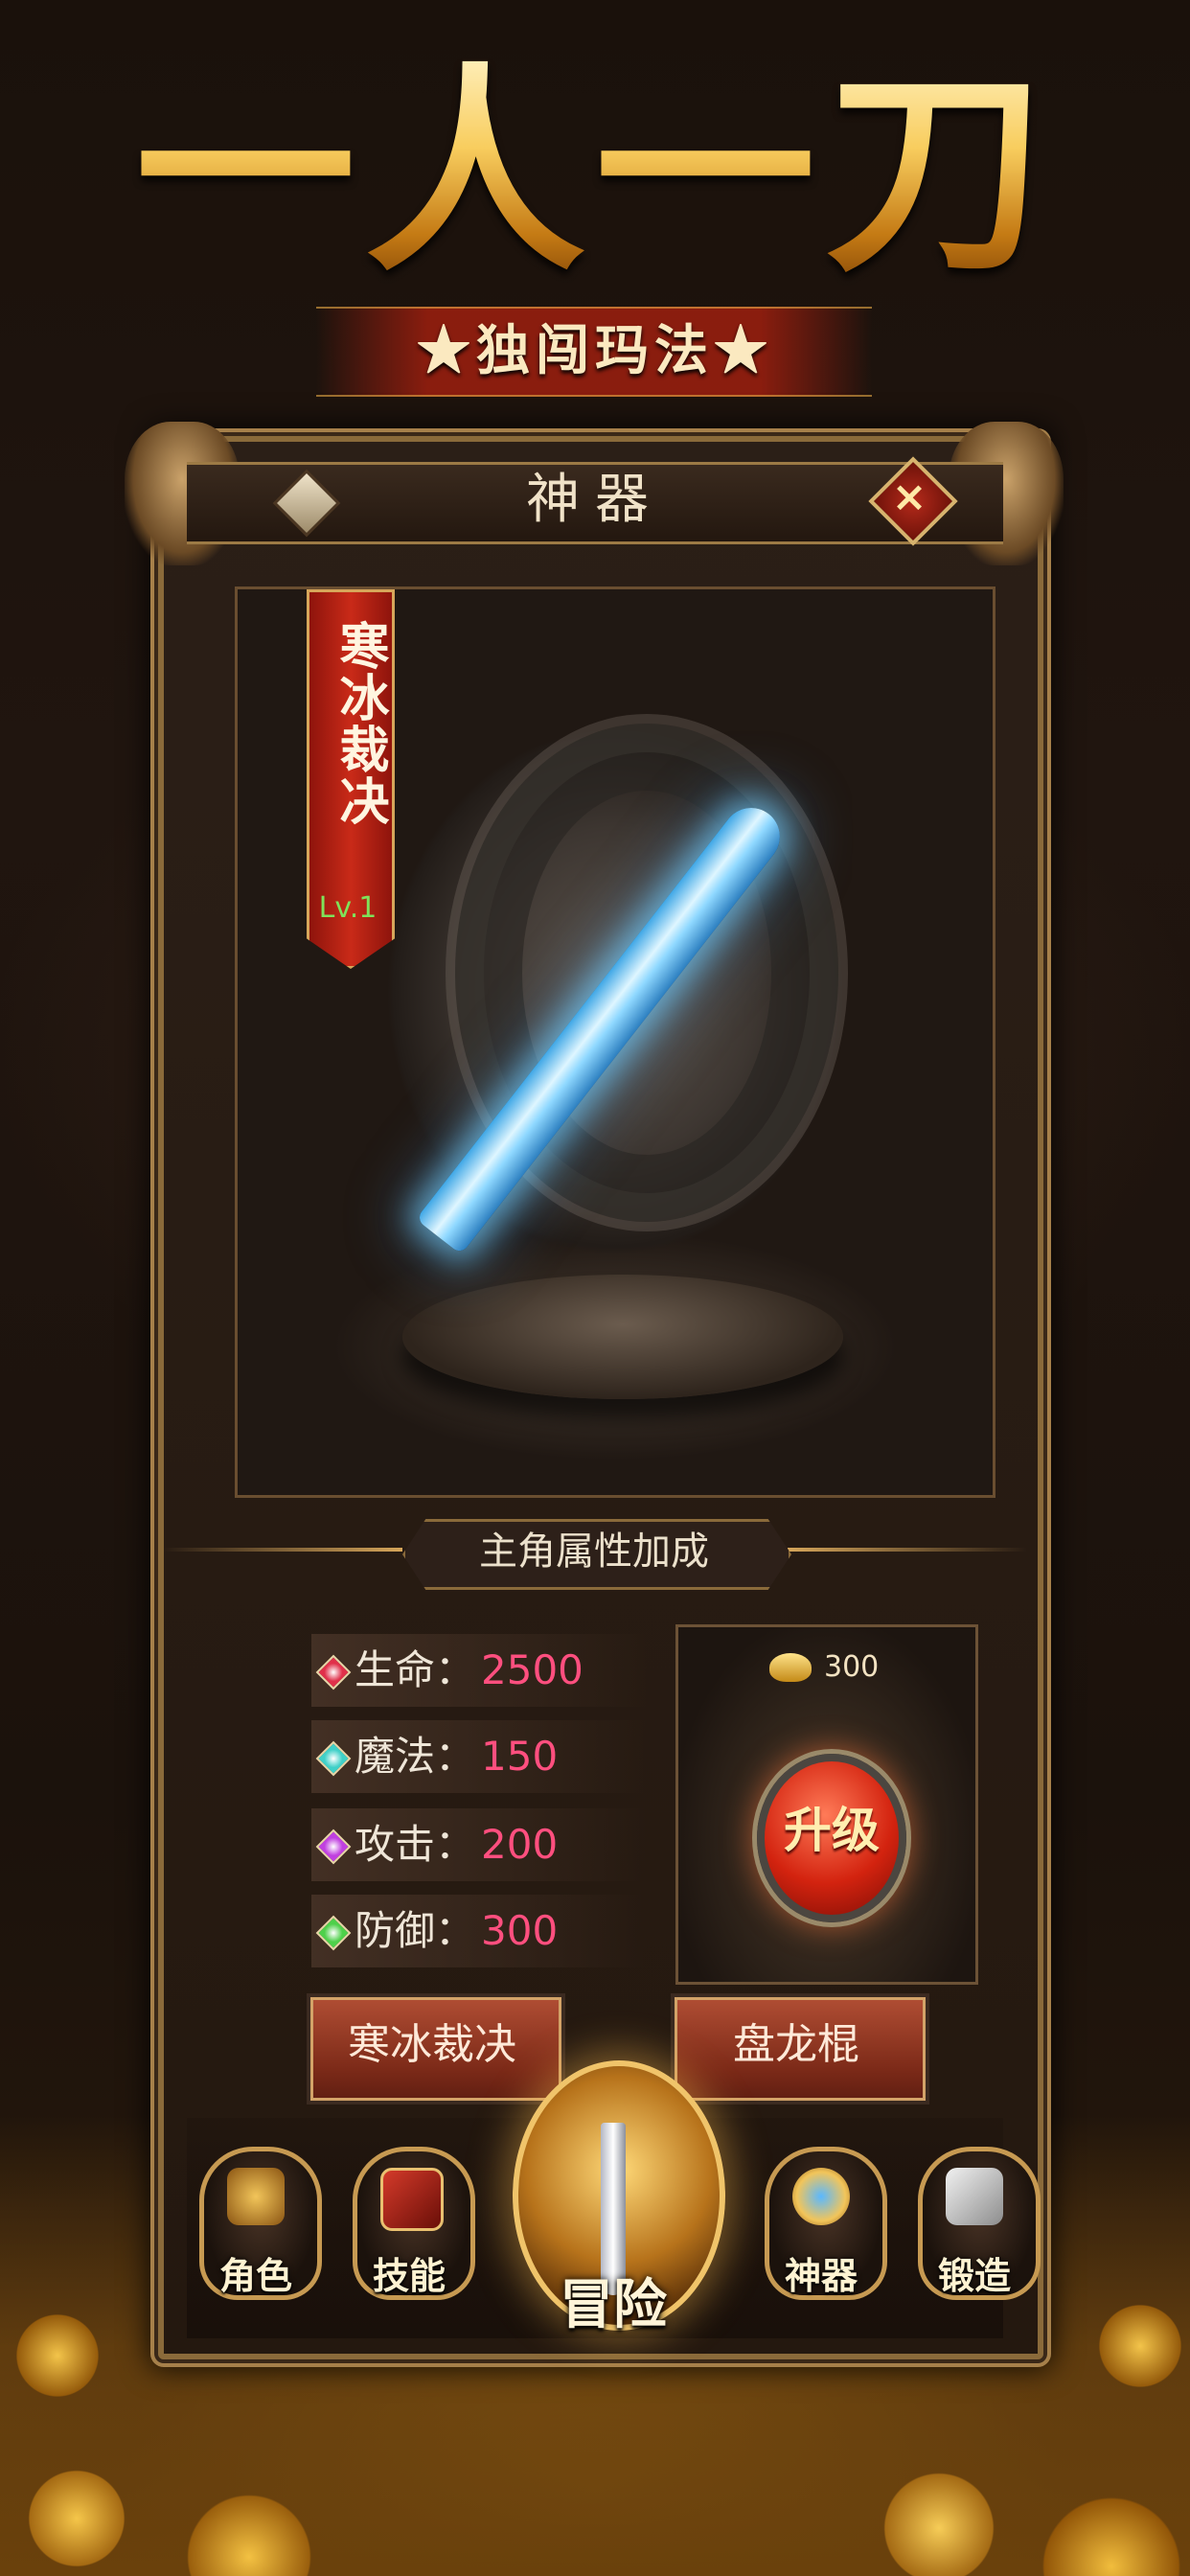  What do you see at coordinates (256, 2196) in the screenshot?
I see `helmet-icon` at bounding box center [256, 2196].